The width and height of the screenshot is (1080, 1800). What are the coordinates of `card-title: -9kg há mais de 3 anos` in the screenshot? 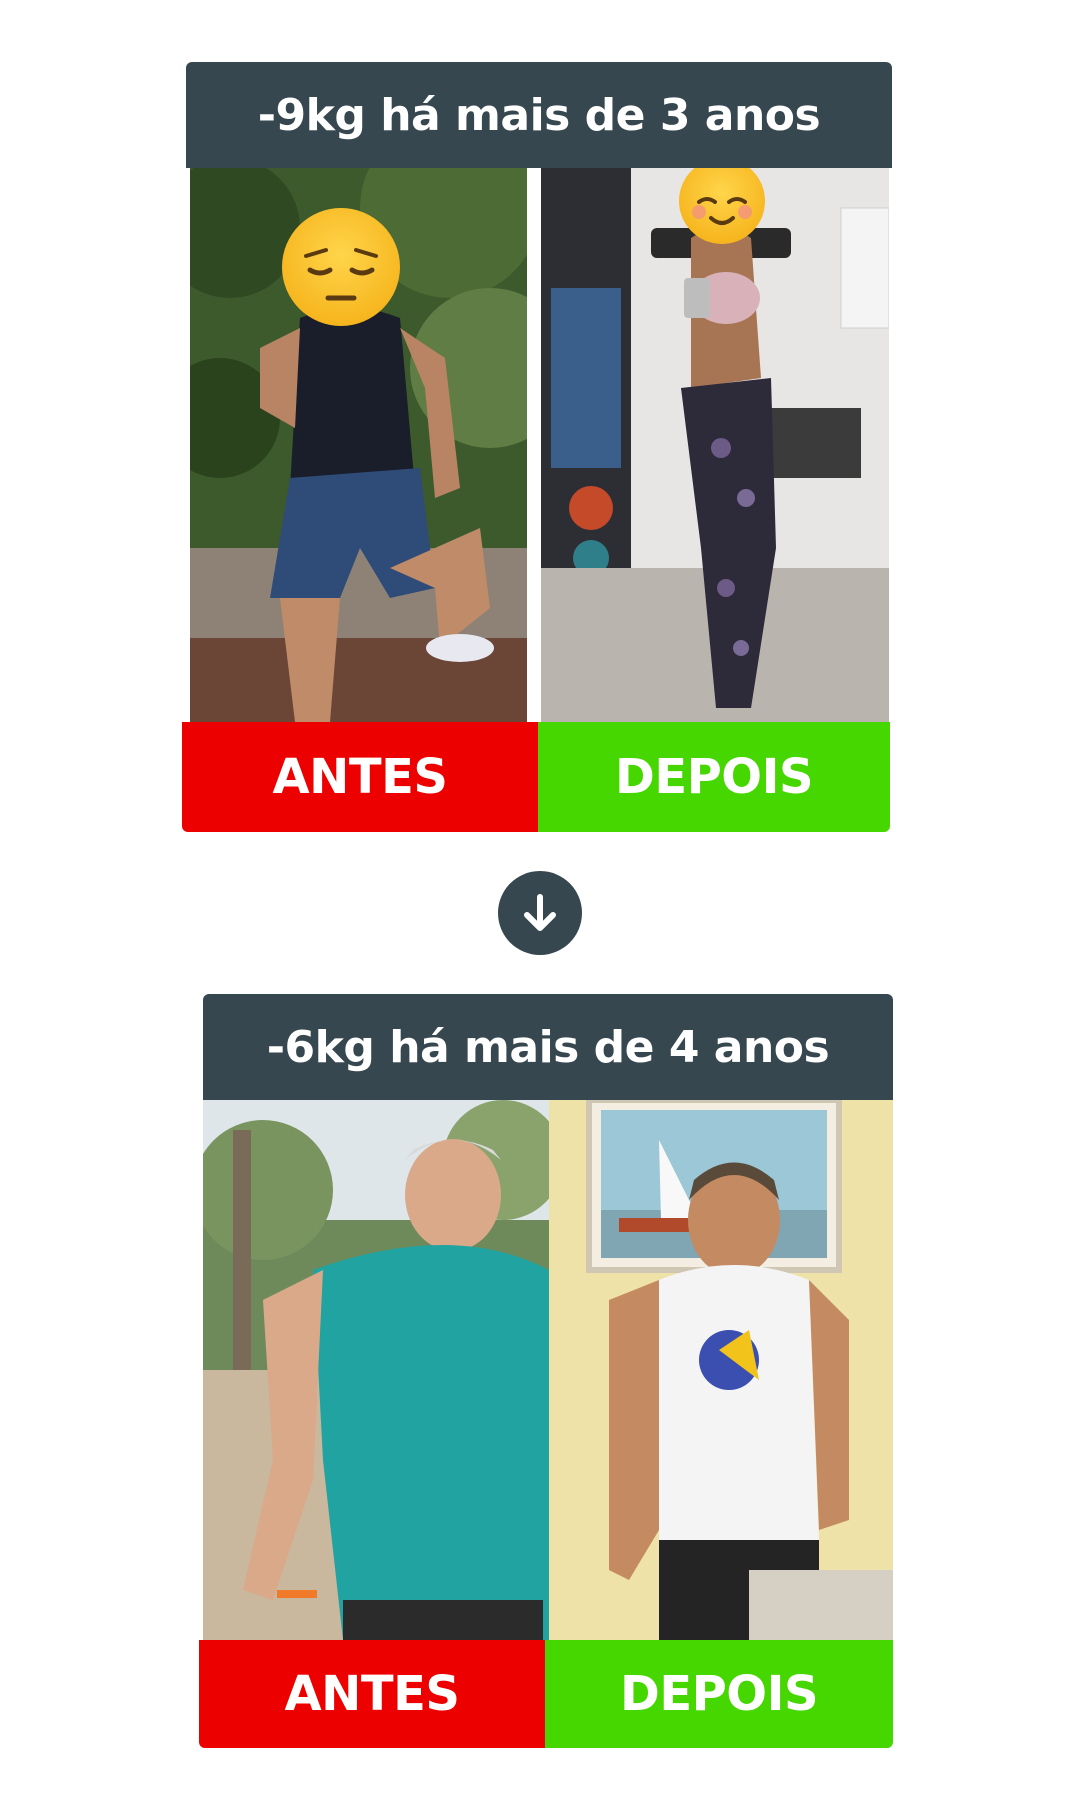 It's located at (539, 115).